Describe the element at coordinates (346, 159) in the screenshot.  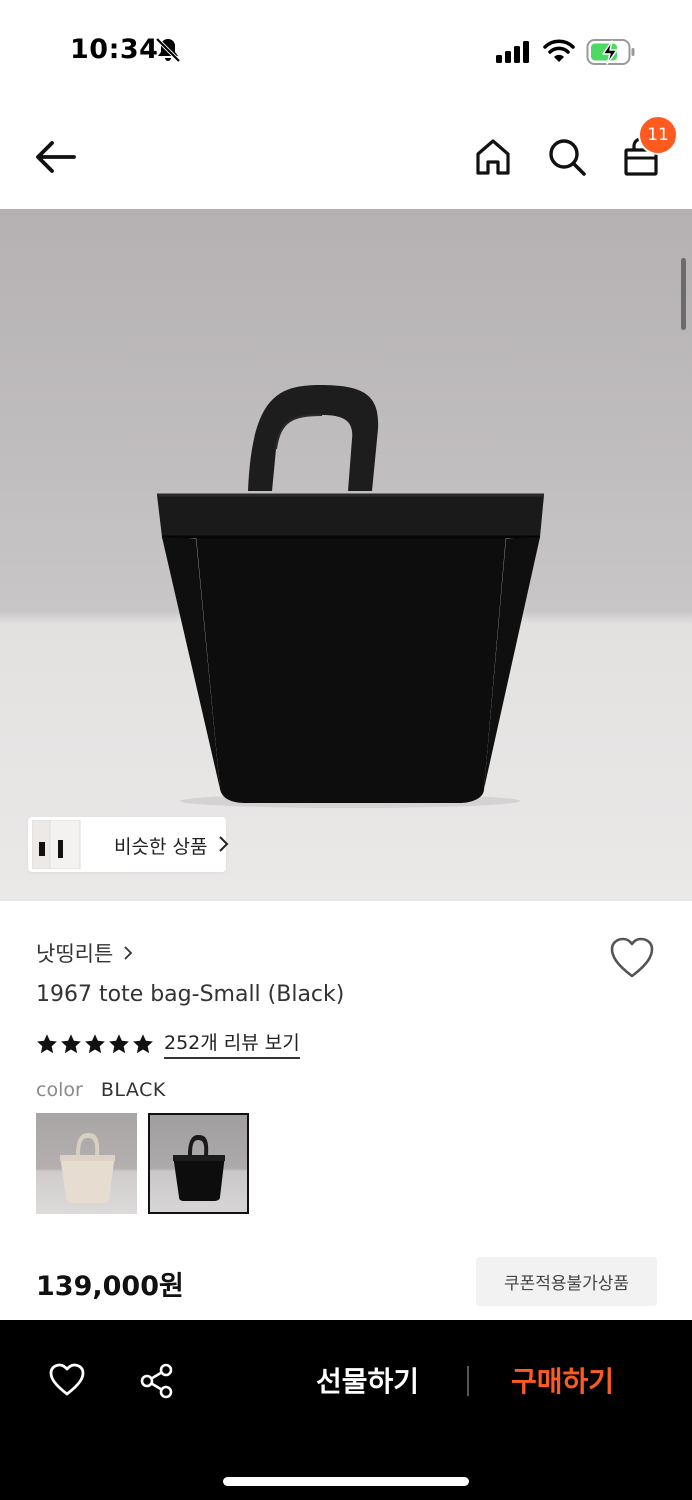
I see `top-nav-bar` at that location.